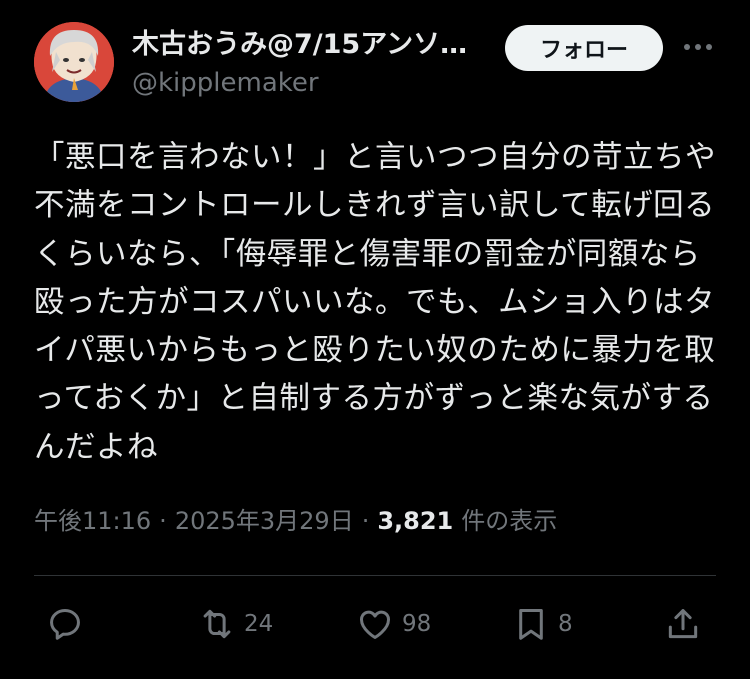  What do you see at coordinates (92, 521) in the screenshot?
I see `tweet-time: 午後11:16` at bounding box center [92, 521].